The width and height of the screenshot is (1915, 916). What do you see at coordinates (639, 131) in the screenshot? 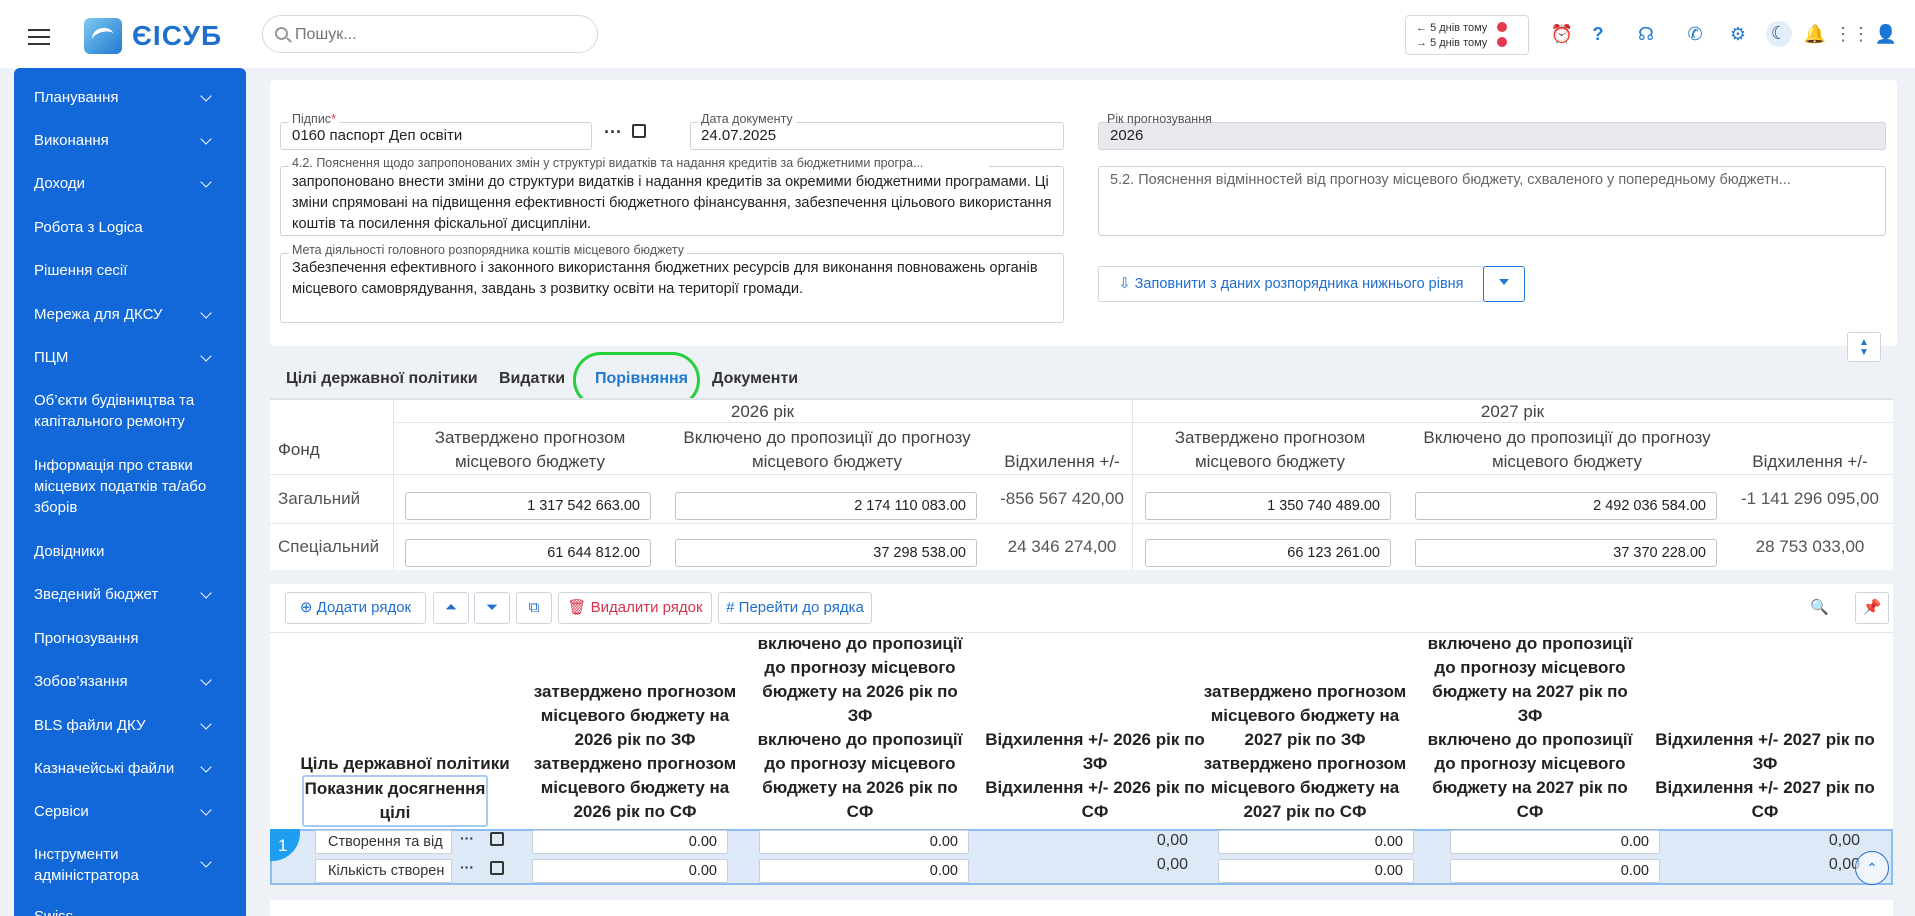
I see `external-link-icon` at bounding box center [639, 131].